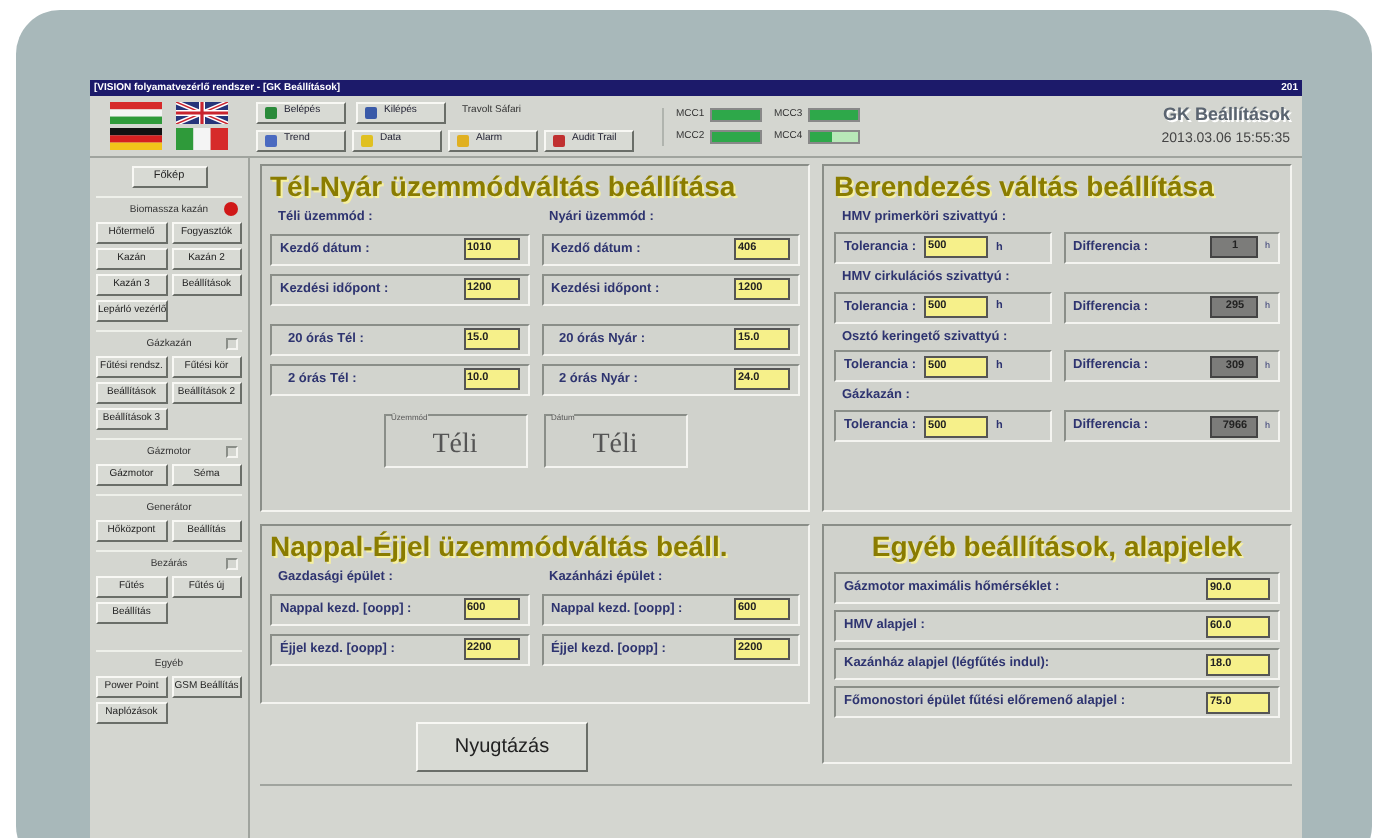 The image size is (1388, 838). Describe the element at coordinates (1025, 186) in the screenshot. I see `panel-title: Berendezés váltás beállítása` at that location.